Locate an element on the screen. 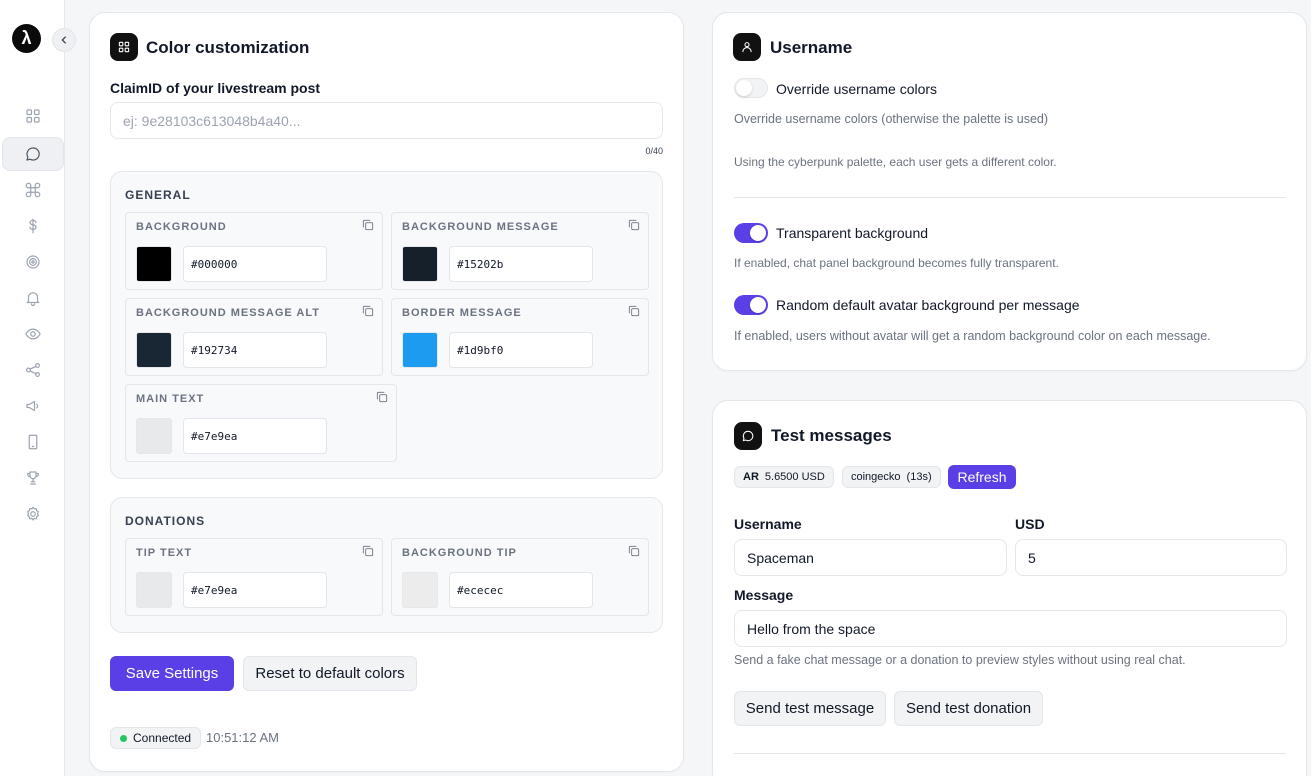 The width and height of the screenshot is (1311, 776). donations-section-title: DONATIONS is located at coordinates (165, 521).